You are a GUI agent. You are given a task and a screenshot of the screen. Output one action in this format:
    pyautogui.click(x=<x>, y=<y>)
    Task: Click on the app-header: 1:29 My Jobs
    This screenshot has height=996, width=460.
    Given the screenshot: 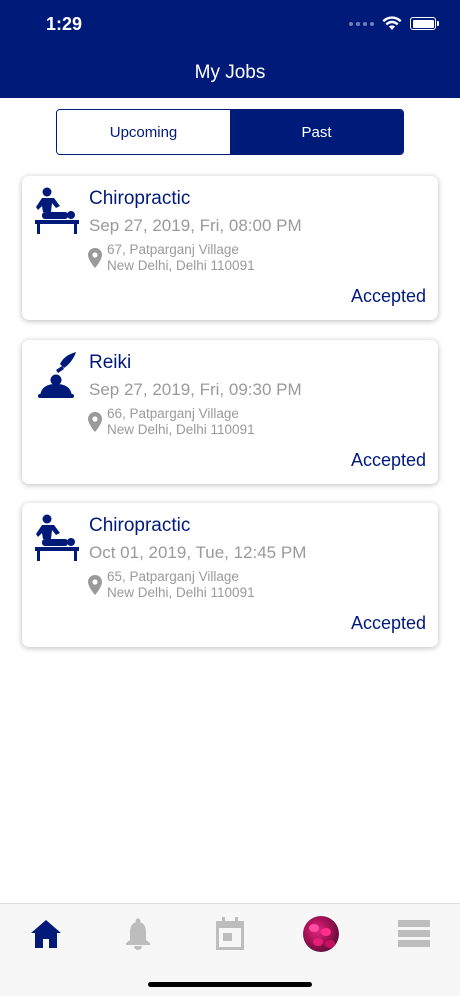 What is the action you would take?
    pyautogui.click(x=230, y=49)
    